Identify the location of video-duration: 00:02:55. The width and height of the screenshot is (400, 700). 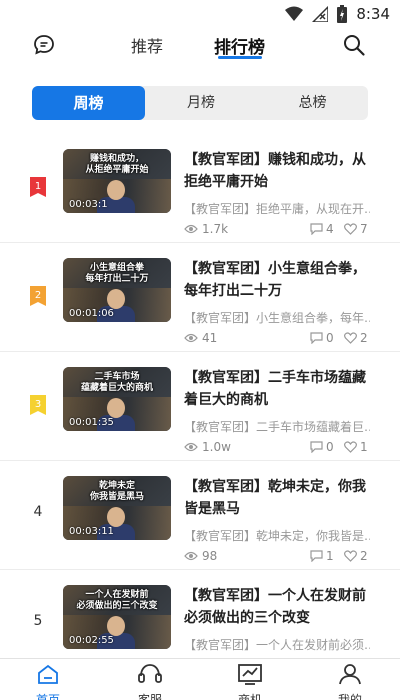
(91, 640).